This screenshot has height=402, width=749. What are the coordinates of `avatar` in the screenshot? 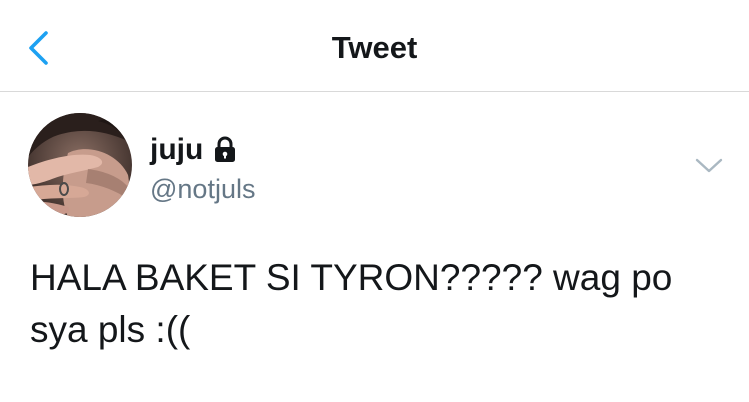 It's located at (80, 165).